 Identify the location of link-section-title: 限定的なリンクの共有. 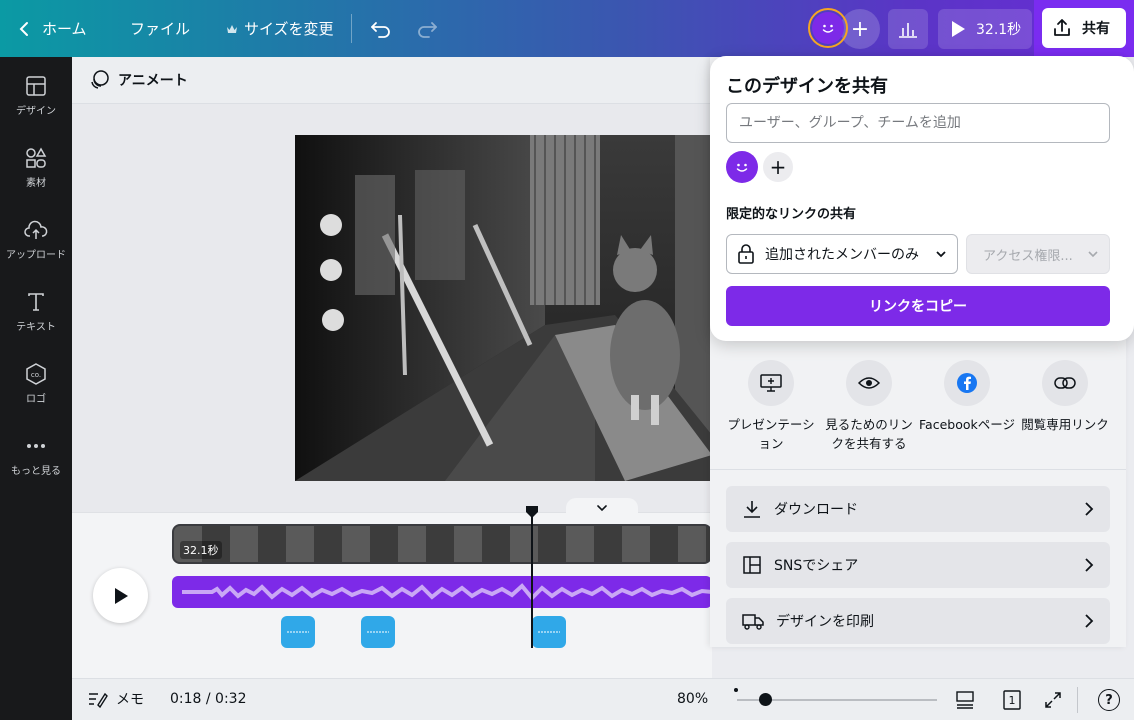
(791, 214).